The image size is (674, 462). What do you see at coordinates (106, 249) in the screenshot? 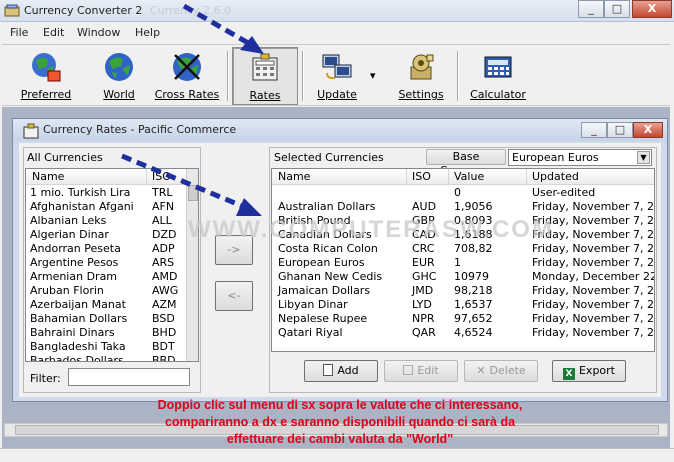
I see `list-item: Andorran Peseta ADP` at bounding box center [106, 249].